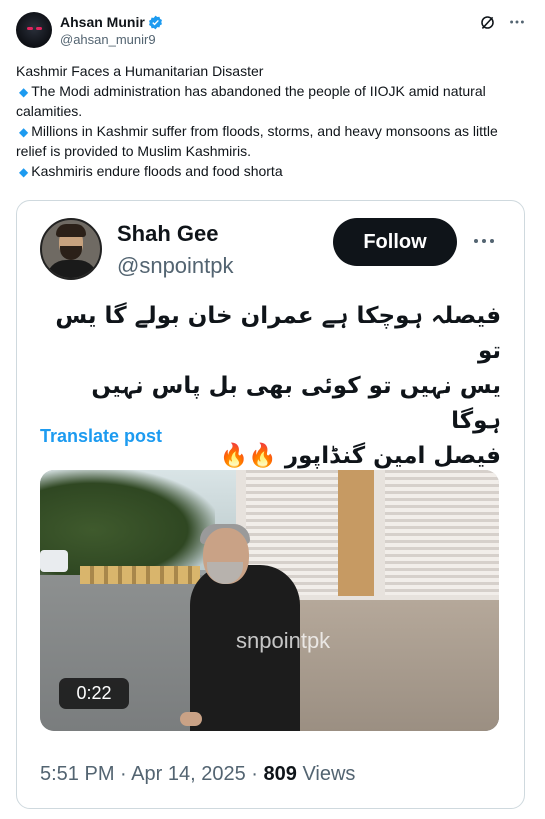 The width and height of the screenshot is (545, 819). Describe the element at coordinates (54, 561) in the screenshot. I see `video-car` at that location.